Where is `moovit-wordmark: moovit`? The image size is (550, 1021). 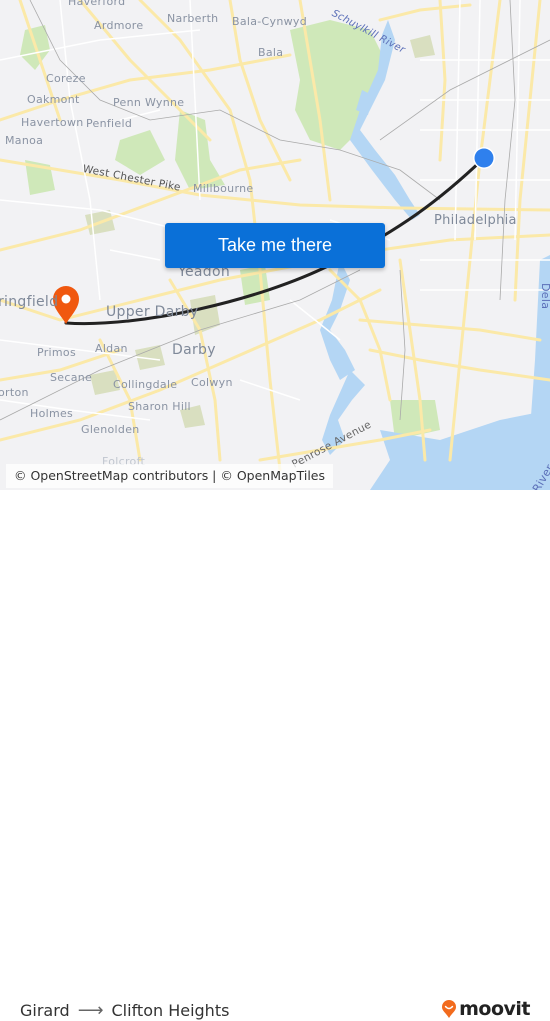
moovit-wordmark: moovit is located at coordinates (494, 1009).